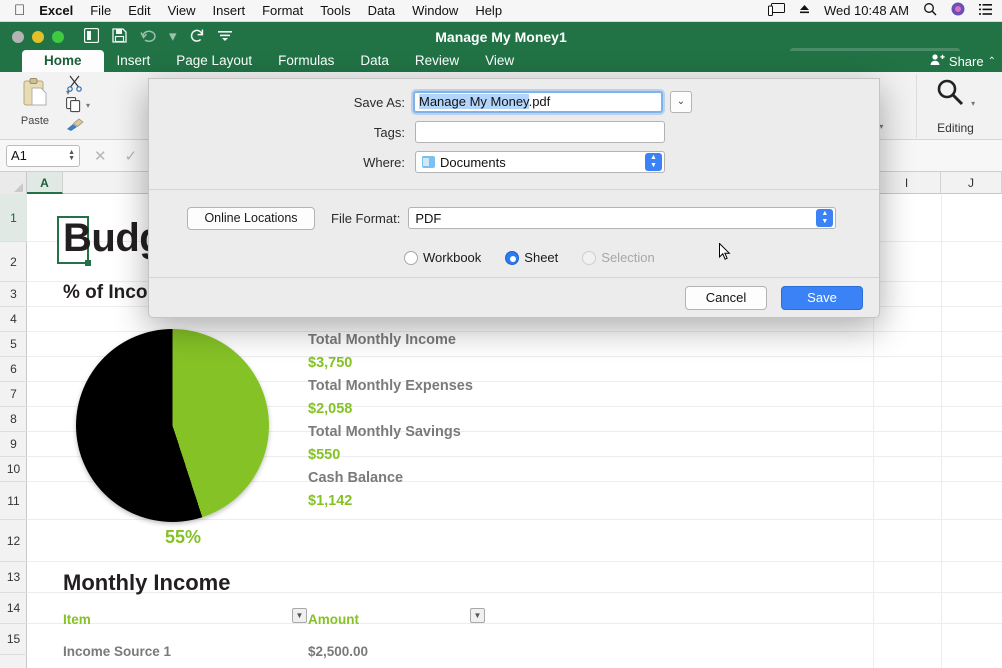  What do you see at coordinates (13, 639) in the screenshot?
I see `row-header-15: 15` at bounding box center [13, 639].